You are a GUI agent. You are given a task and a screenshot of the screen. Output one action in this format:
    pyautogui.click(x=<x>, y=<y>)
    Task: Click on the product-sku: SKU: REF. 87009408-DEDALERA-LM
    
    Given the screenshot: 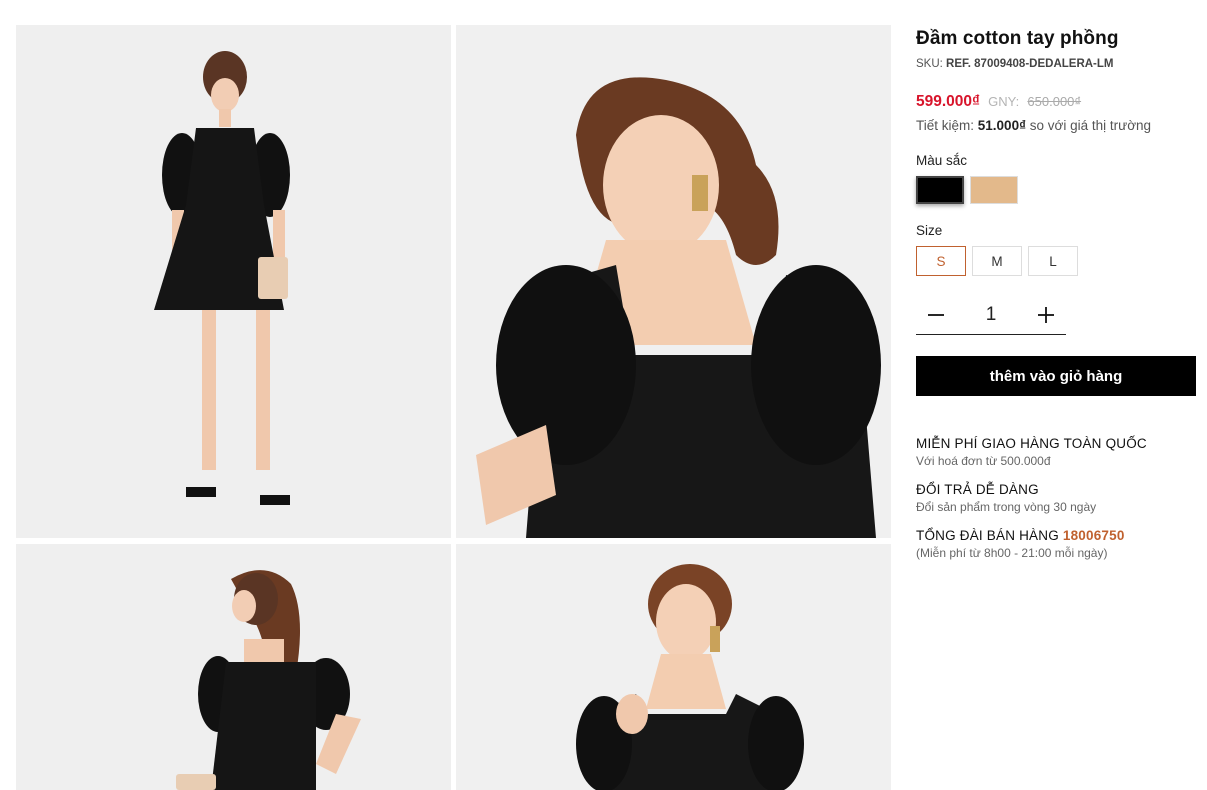 What is the action you would take?
    pyautogui.click(x=1056, y=64)
    